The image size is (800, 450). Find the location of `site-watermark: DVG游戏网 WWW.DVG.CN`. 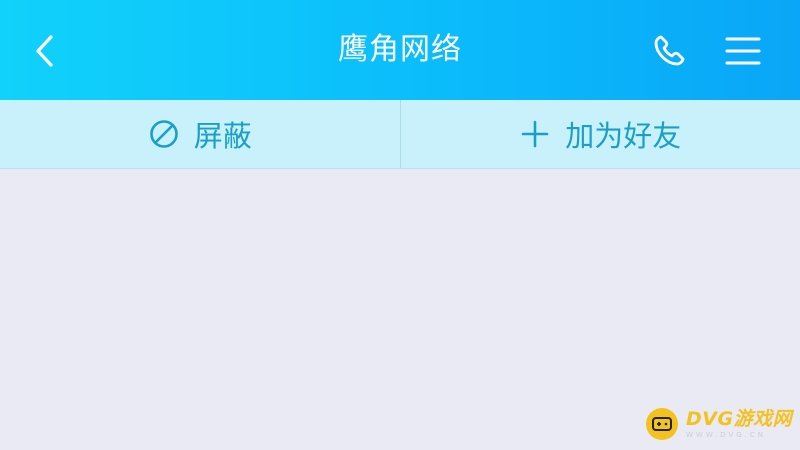

site-watermark: DVG游戏网 WWW.DVG.CN is located at coordinates (719, 424).